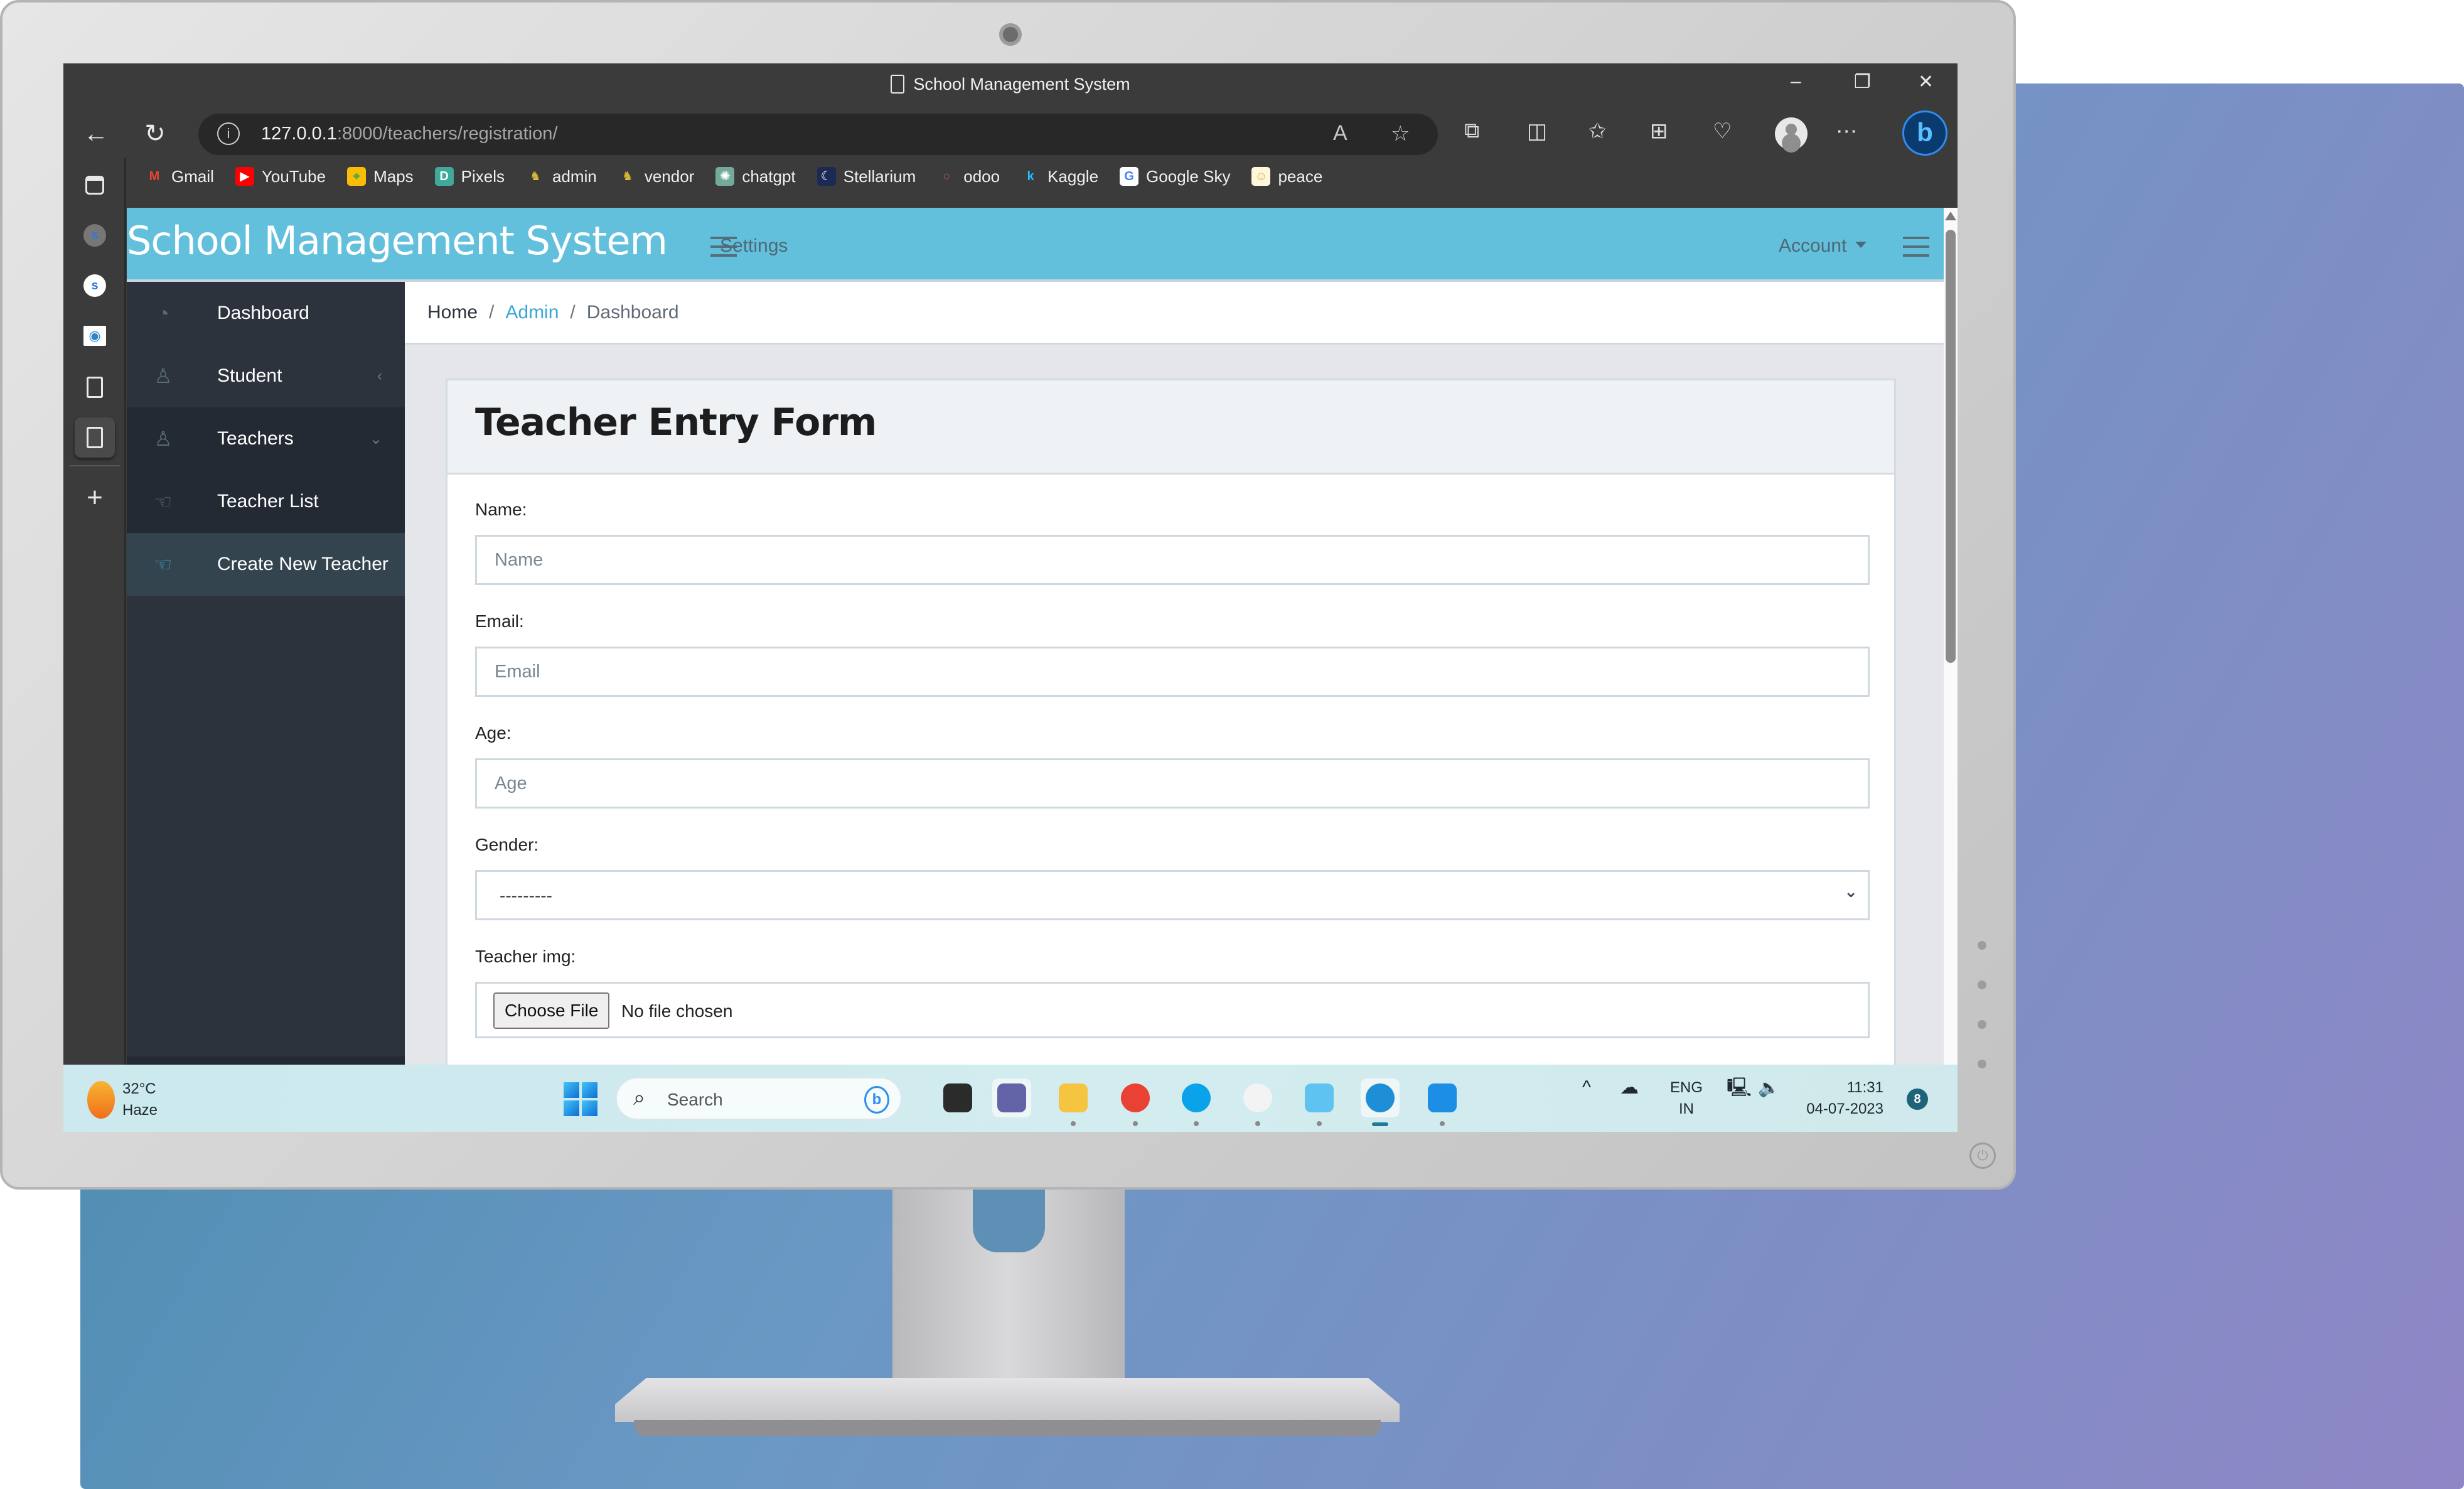 The height and width of the screenshot is (1489, 2464). I want to click on bookmark-admin: ♞ admin, so click(561, 177).